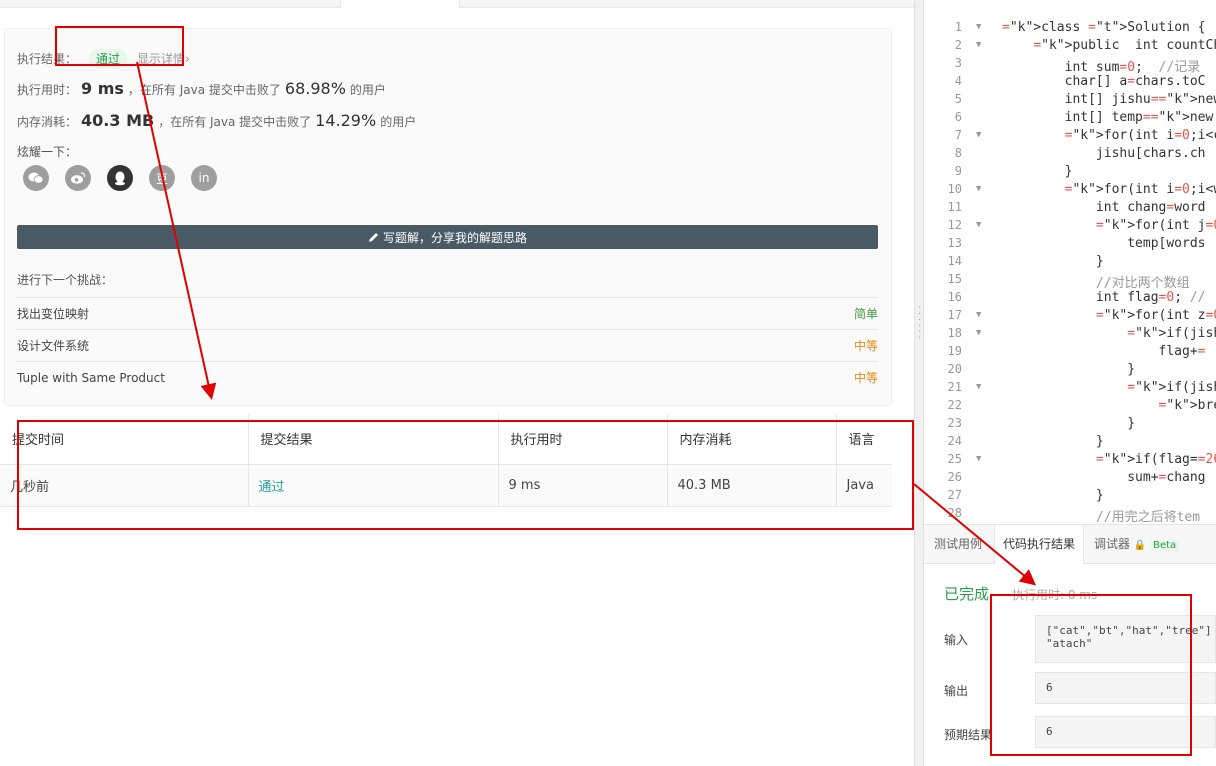  I want to click on code-line: 28 //用完之后将tem, so click(1070, 514).